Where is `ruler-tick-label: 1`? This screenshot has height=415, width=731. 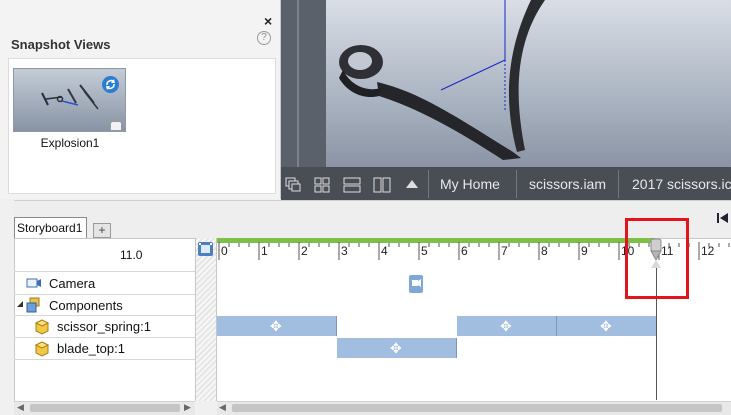
ruler-tick-label: 1 is located at coordinates (264, 251).